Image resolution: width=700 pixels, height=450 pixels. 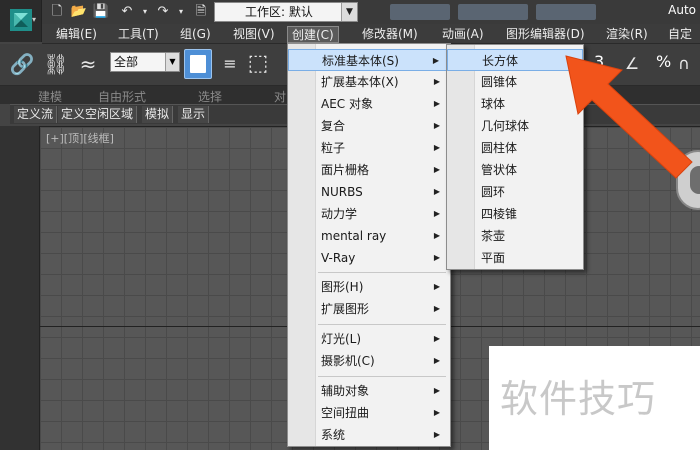 What do you see at coordinates (339, 214) in the screenshot?
I see `menu-item-label: 动力学` at bounding box center [339, 214].